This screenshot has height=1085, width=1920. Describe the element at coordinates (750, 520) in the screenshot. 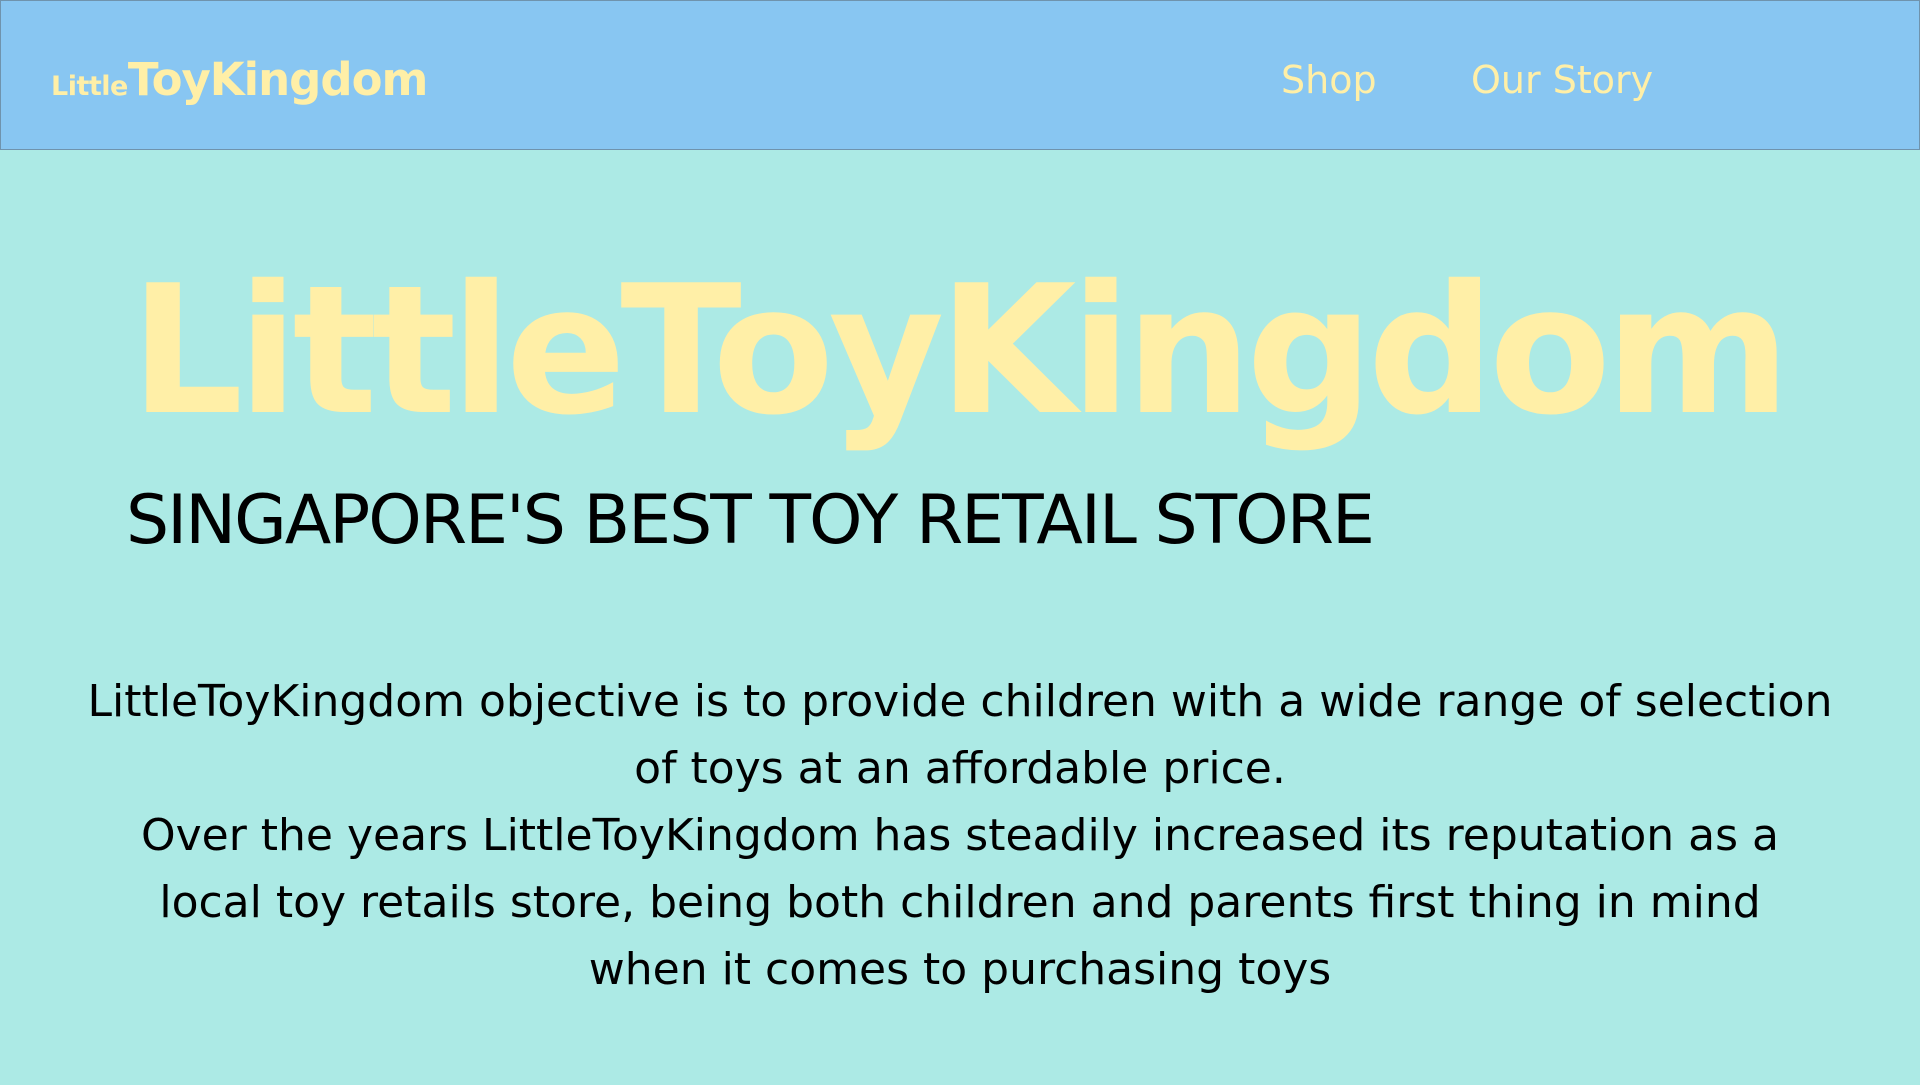

I see `hero-subtitle: SINGAPORE'S BEST TOY RETAIL STORE` at that location.